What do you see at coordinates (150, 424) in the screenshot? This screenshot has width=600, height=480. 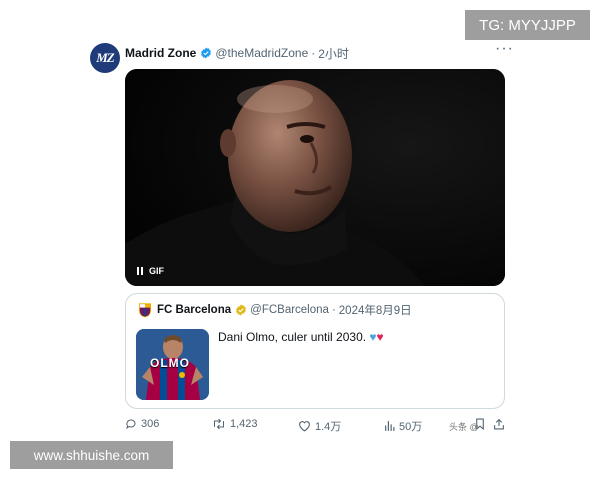 I see `reply-count: 306` at bounding box center [150, 424].